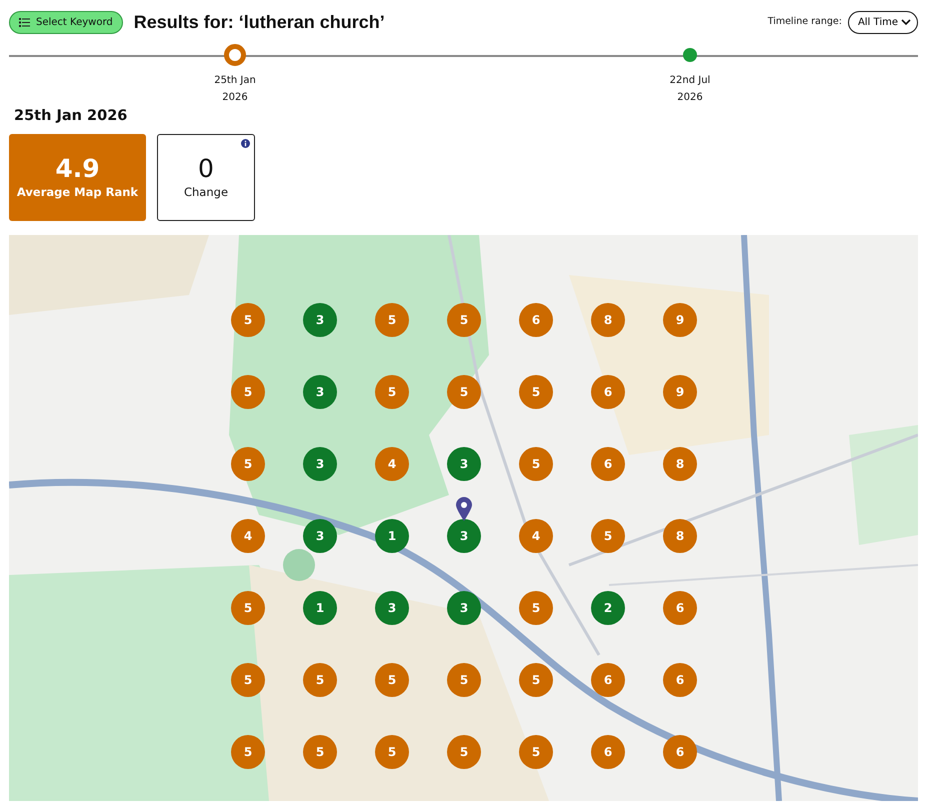  Describe the element at coordinates (235, 81) in the screenshot. I see `timeline-date: 25th Jan` at that location.